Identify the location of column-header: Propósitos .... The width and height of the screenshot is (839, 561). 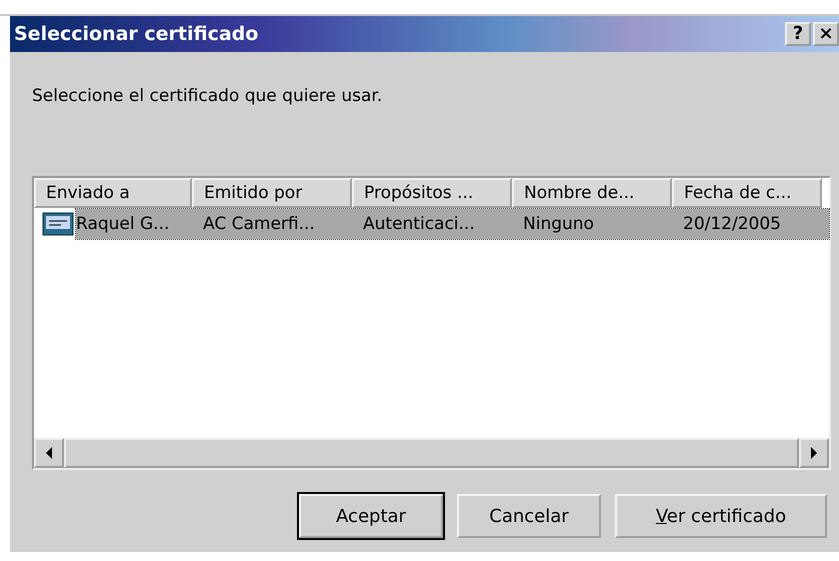
(432, 193).